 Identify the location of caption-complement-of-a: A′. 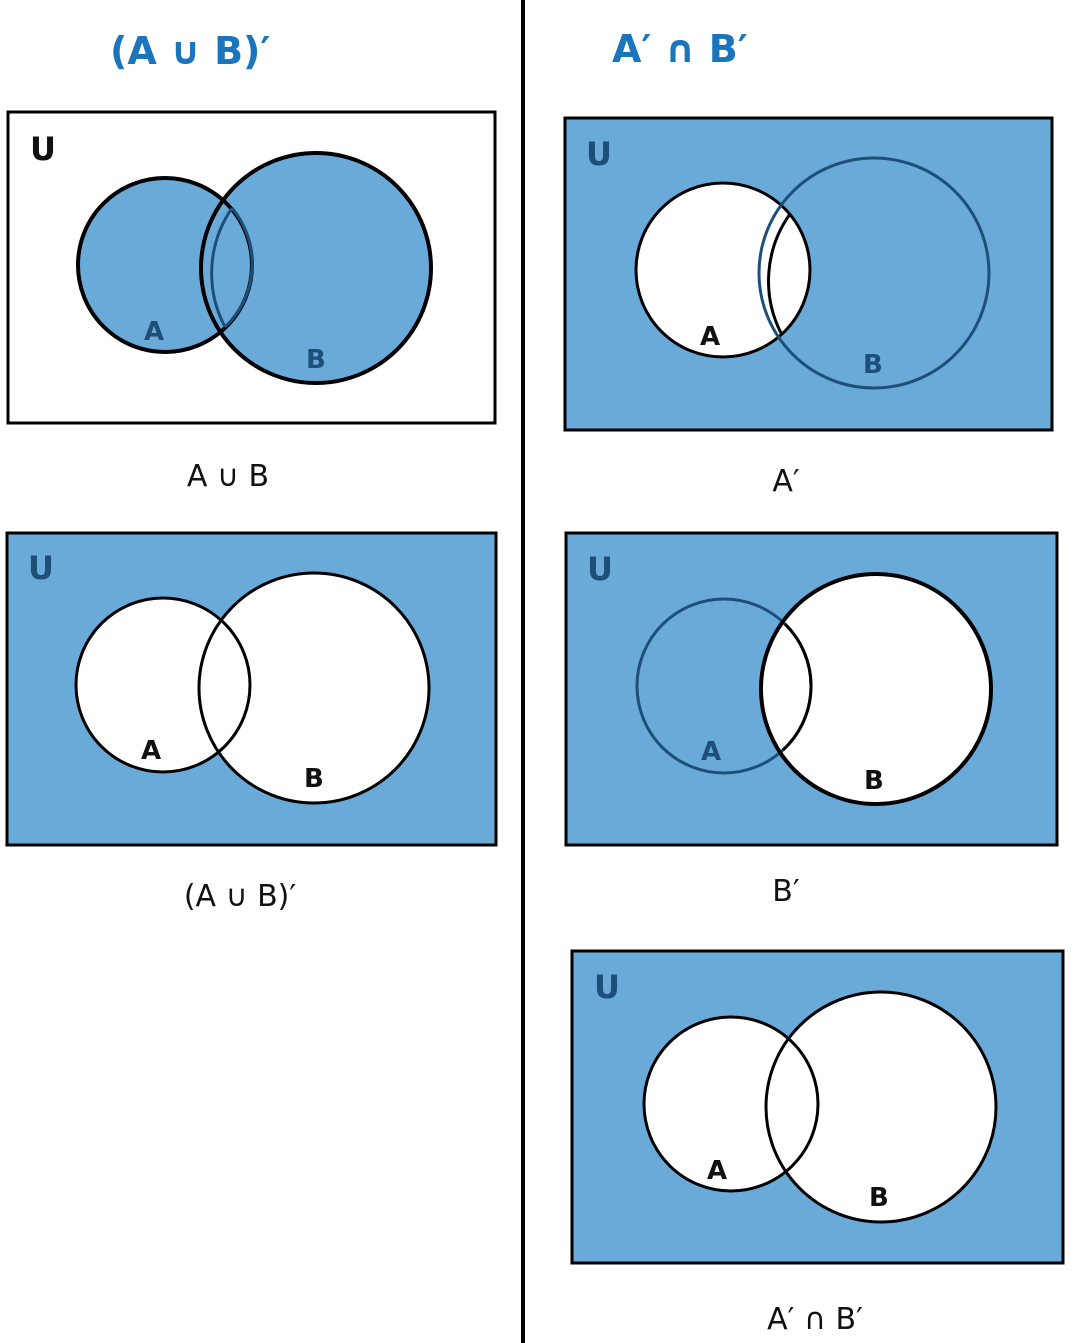
(786, 481).